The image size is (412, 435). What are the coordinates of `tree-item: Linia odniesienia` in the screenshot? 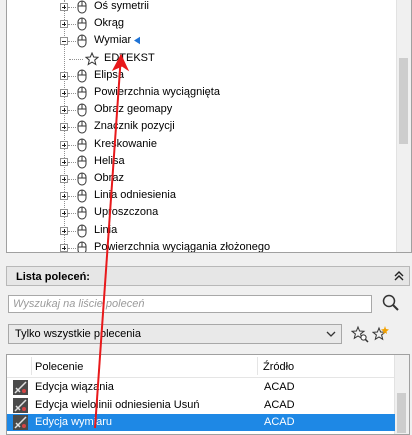 It's located at (202, 196).